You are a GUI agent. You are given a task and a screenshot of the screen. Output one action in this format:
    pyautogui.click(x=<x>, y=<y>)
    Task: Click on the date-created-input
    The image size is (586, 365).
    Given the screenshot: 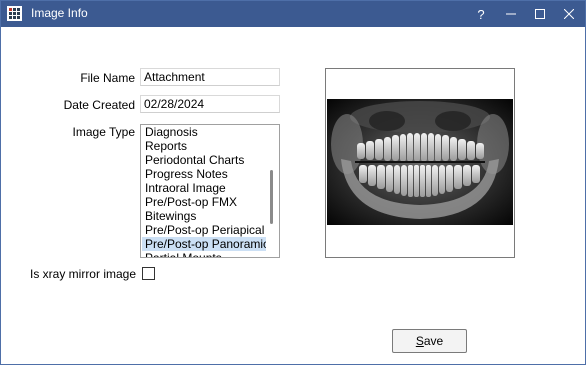 What is the action you would take?
    pyautogui.click(x=210, y=104)
    